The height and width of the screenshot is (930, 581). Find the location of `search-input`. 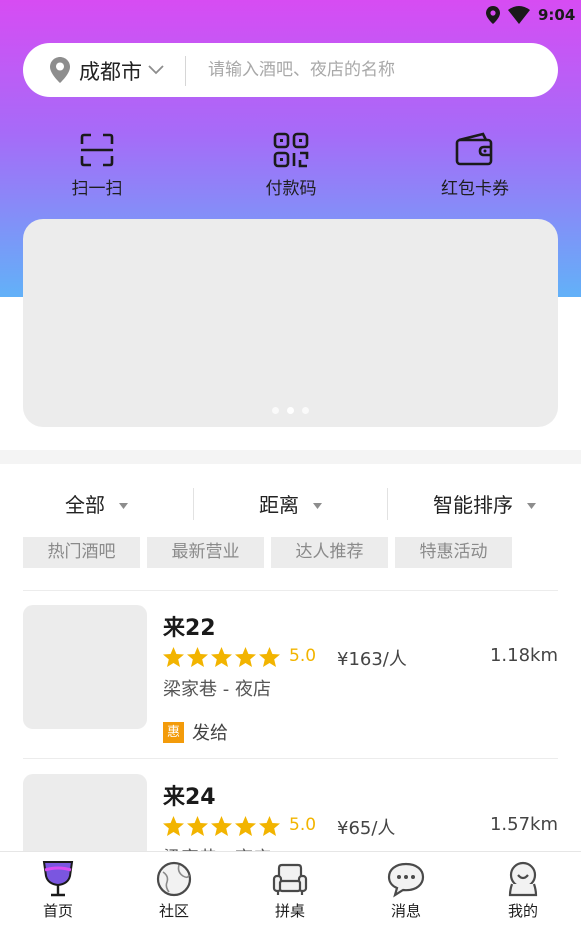

search-input is located at coordinates (368, 70).